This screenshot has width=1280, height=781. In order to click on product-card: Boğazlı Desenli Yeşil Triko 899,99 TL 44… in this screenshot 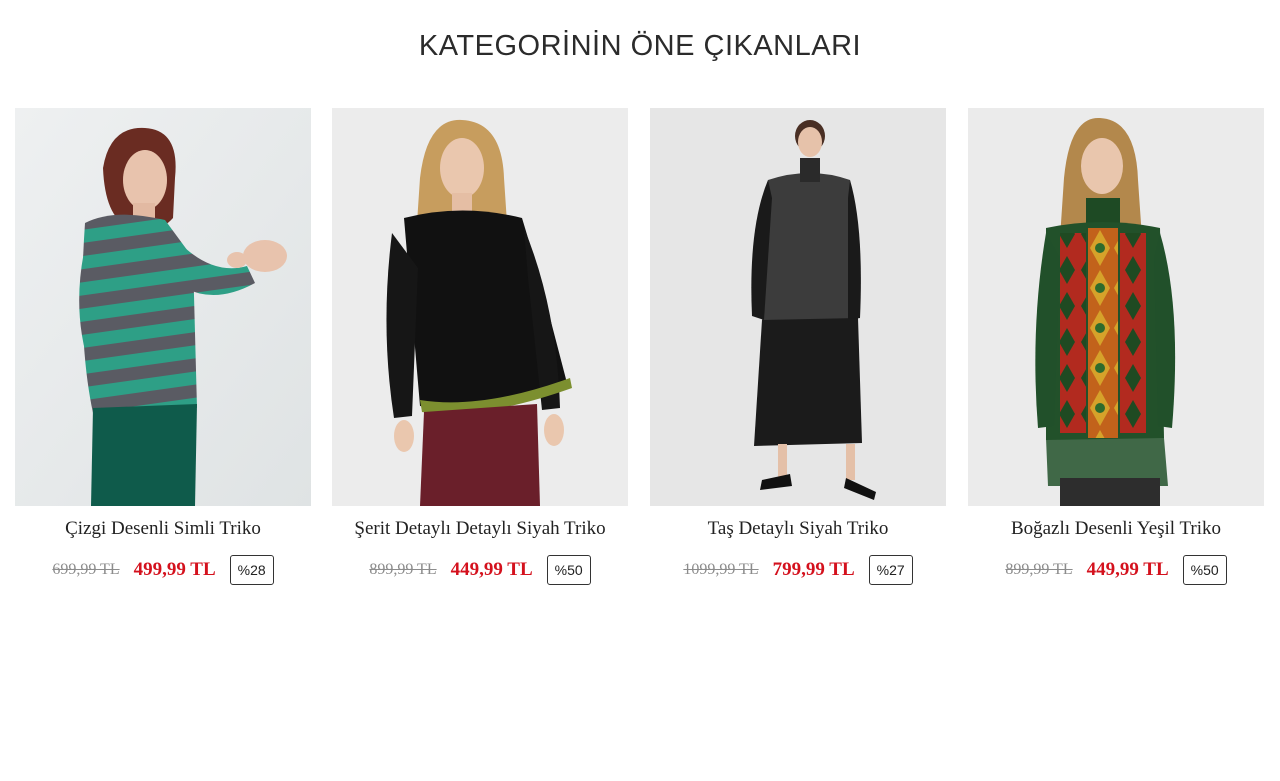, I will do `click(1116, 347)`.